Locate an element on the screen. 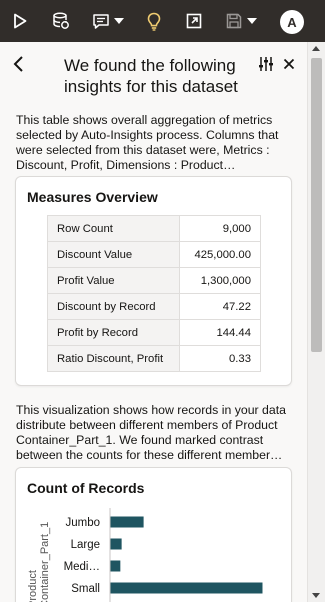  close-icon is located at coordinates (289, 64).